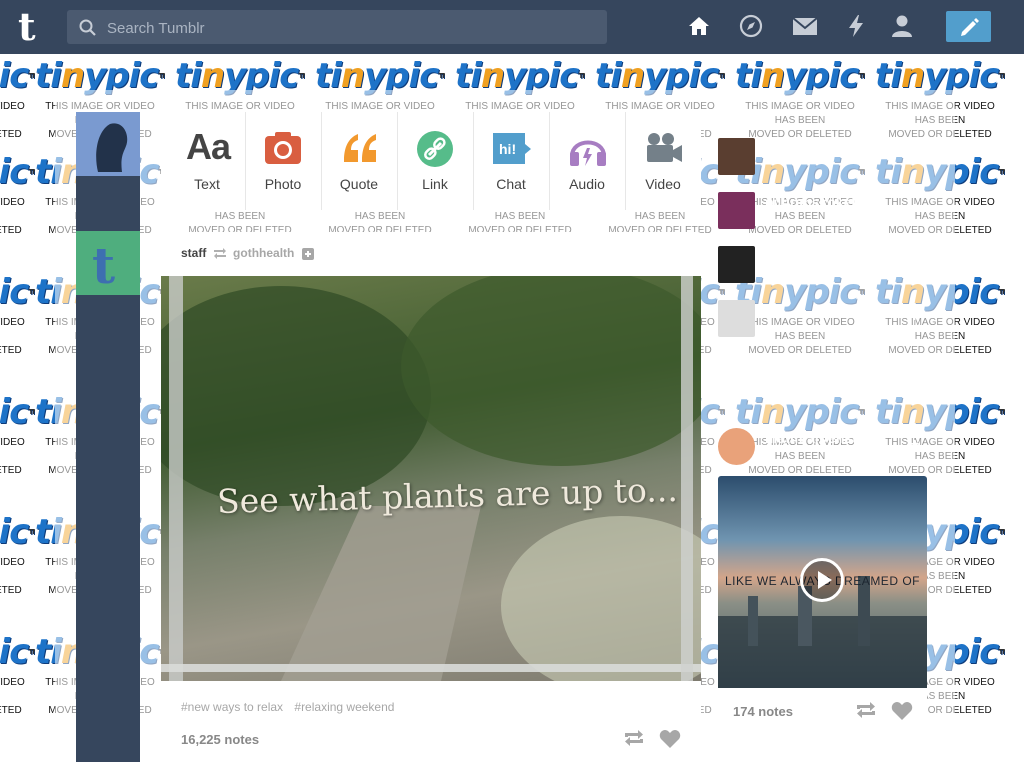  Describe the element at coordinates (763, 711) in the screenshot. I see `radar-notes-count: 174 notes` at that location.